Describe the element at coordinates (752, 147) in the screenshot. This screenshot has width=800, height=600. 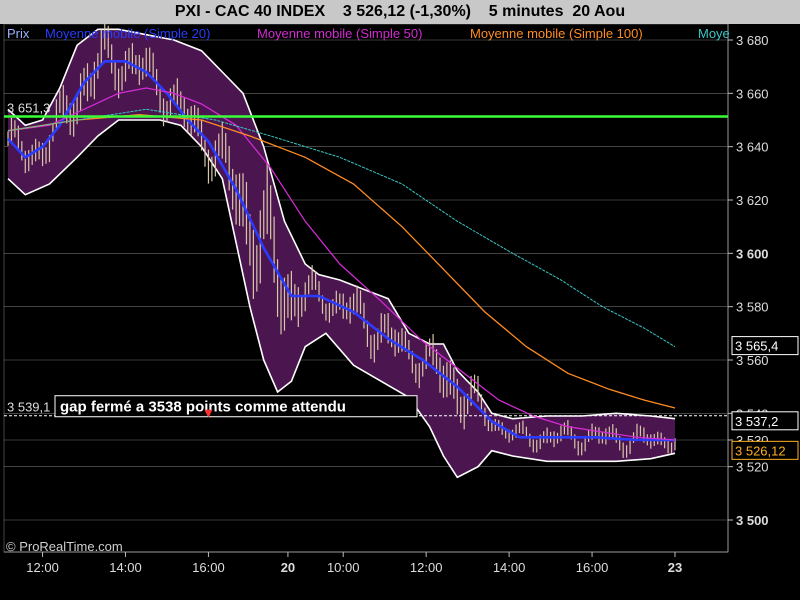
I see `y-tick-label: 3 640` at that location.